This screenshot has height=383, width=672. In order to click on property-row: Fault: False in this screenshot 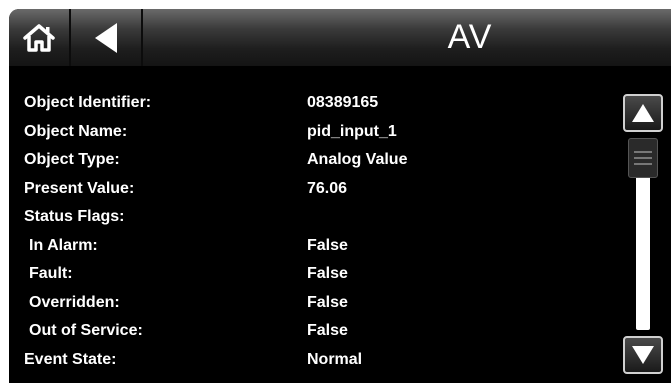, I will do `click(314, 274)`.